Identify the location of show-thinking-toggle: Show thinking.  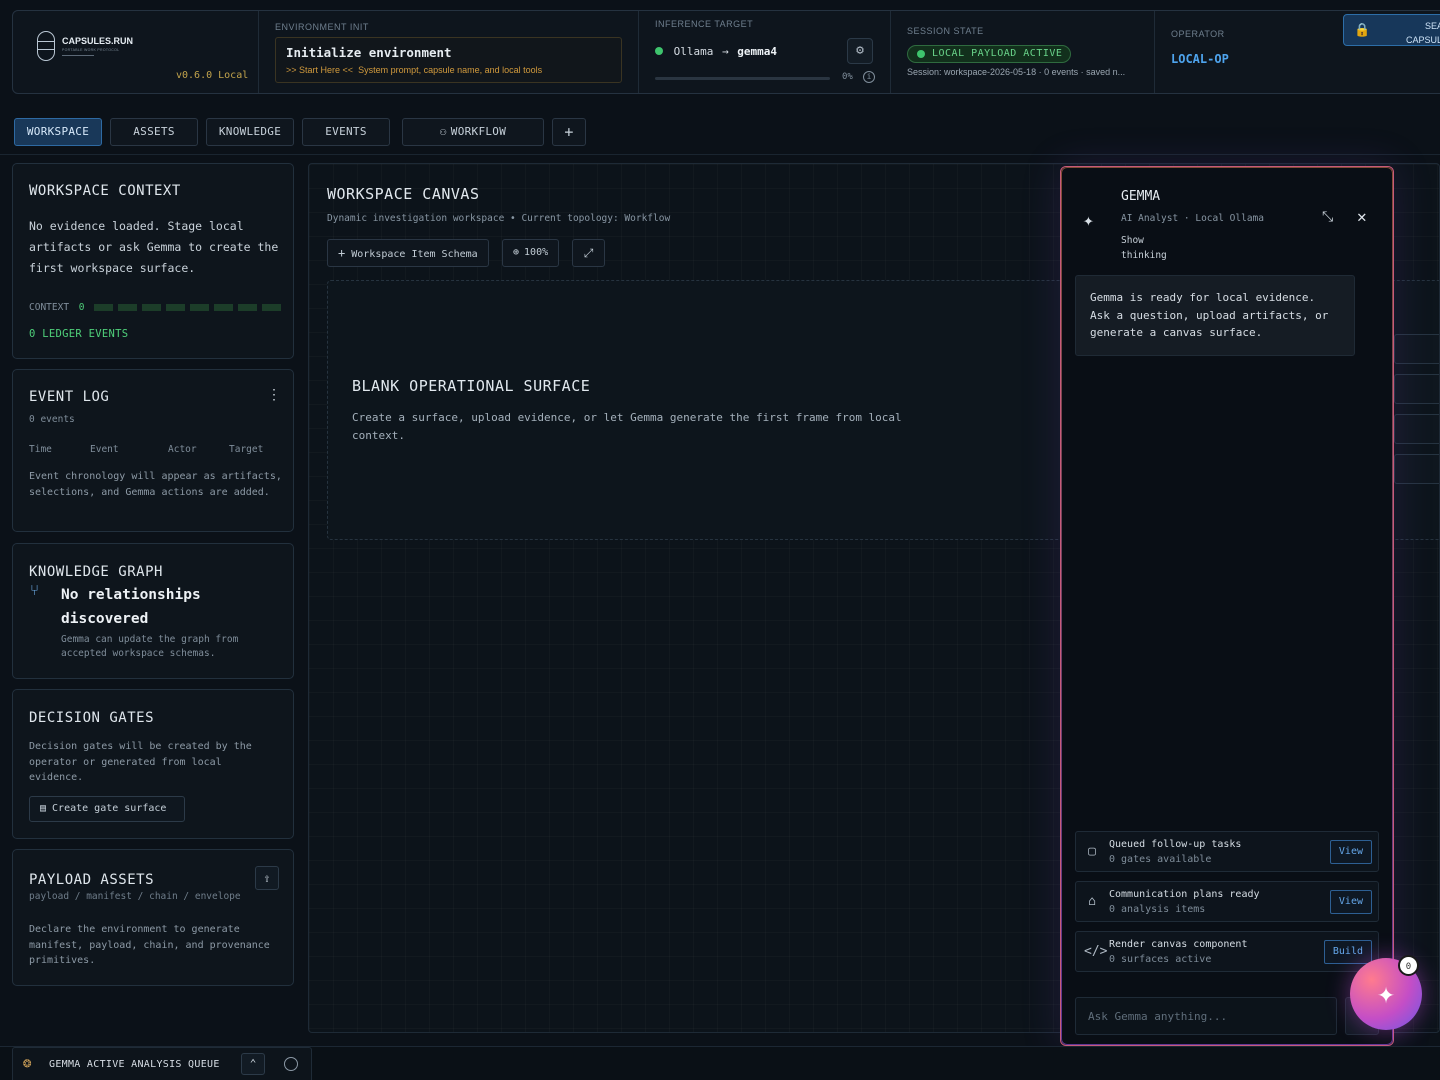
(1151, 248).